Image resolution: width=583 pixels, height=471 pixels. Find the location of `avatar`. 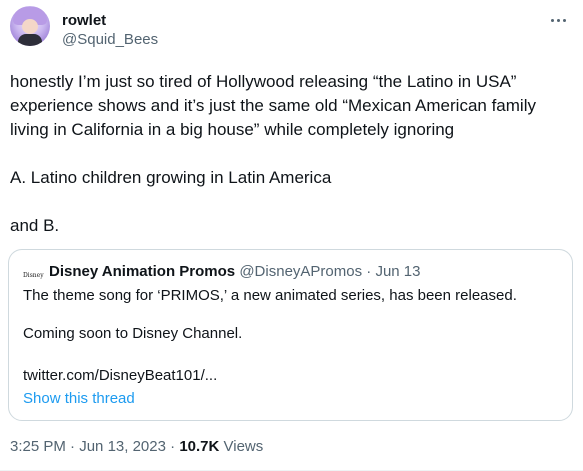

avatar is located at coordinates (30, 26).